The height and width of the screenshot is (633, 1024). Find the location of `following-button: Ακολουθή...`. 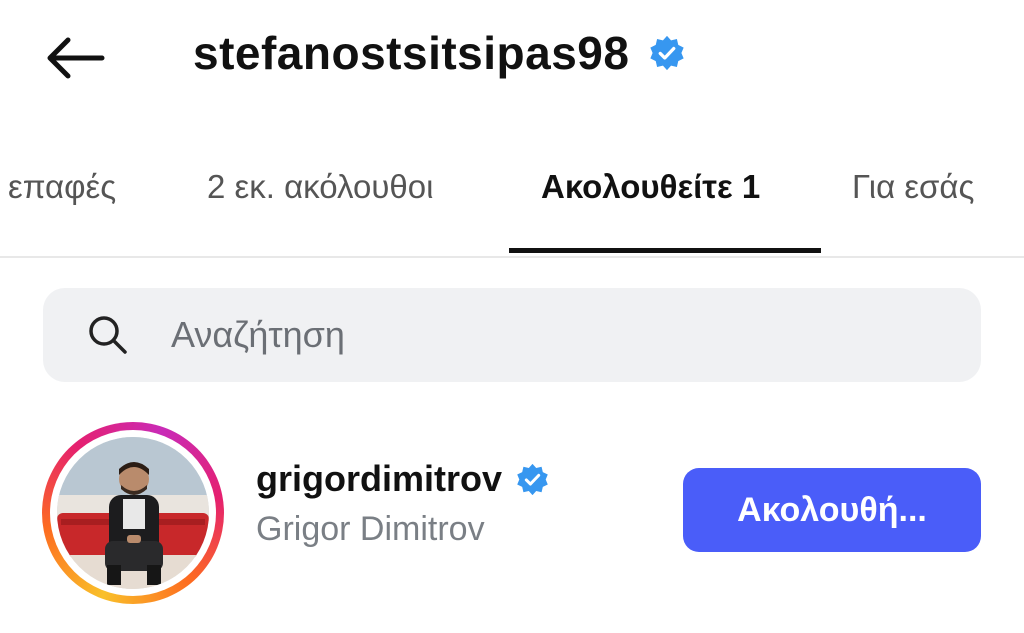

following-button: Ακολουθή... is located at coordinates (832, 510).